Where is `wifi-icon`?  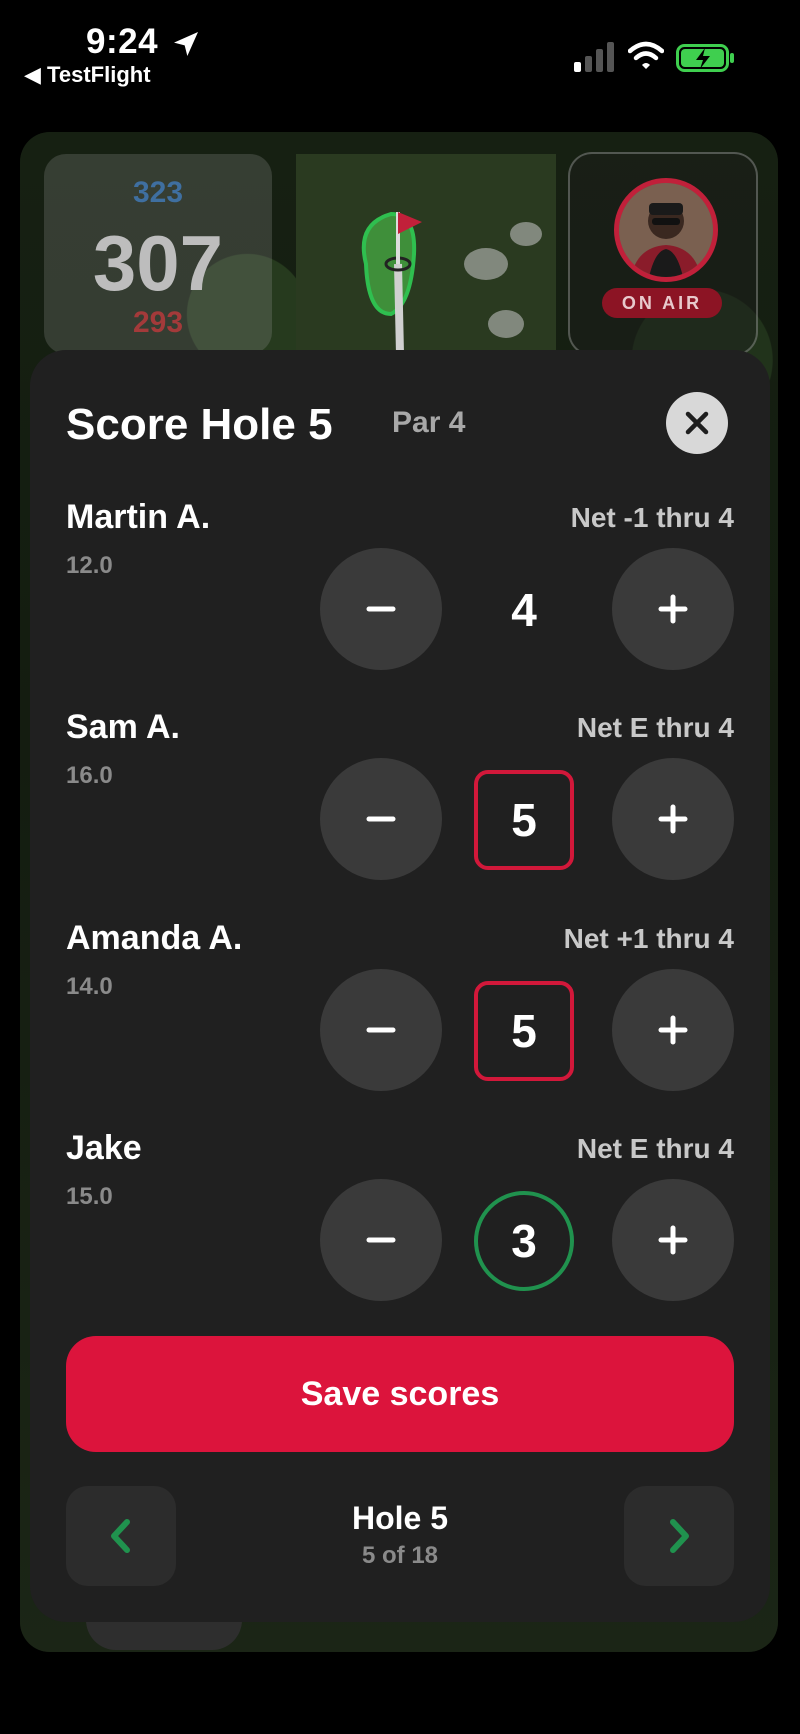 wifi-icon is located at coordinates (646, 55).